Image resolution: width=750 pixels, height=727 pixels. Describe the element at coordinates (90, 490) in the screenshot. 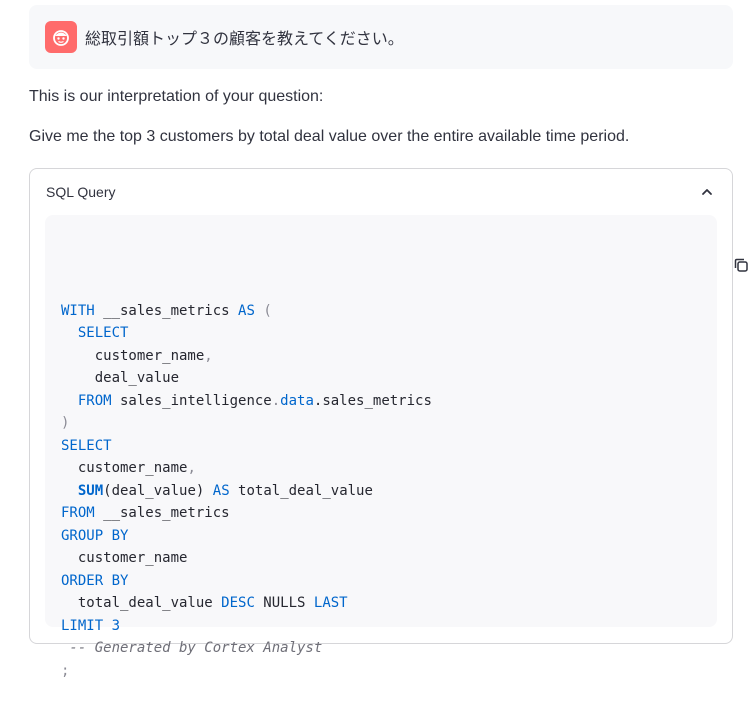

I see `code-token: SUM` at that location.